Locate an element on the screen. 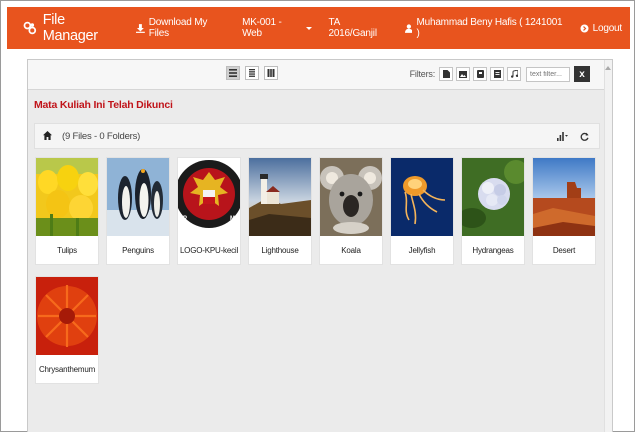  file-name: Koala is located at coordinates (351, 250).